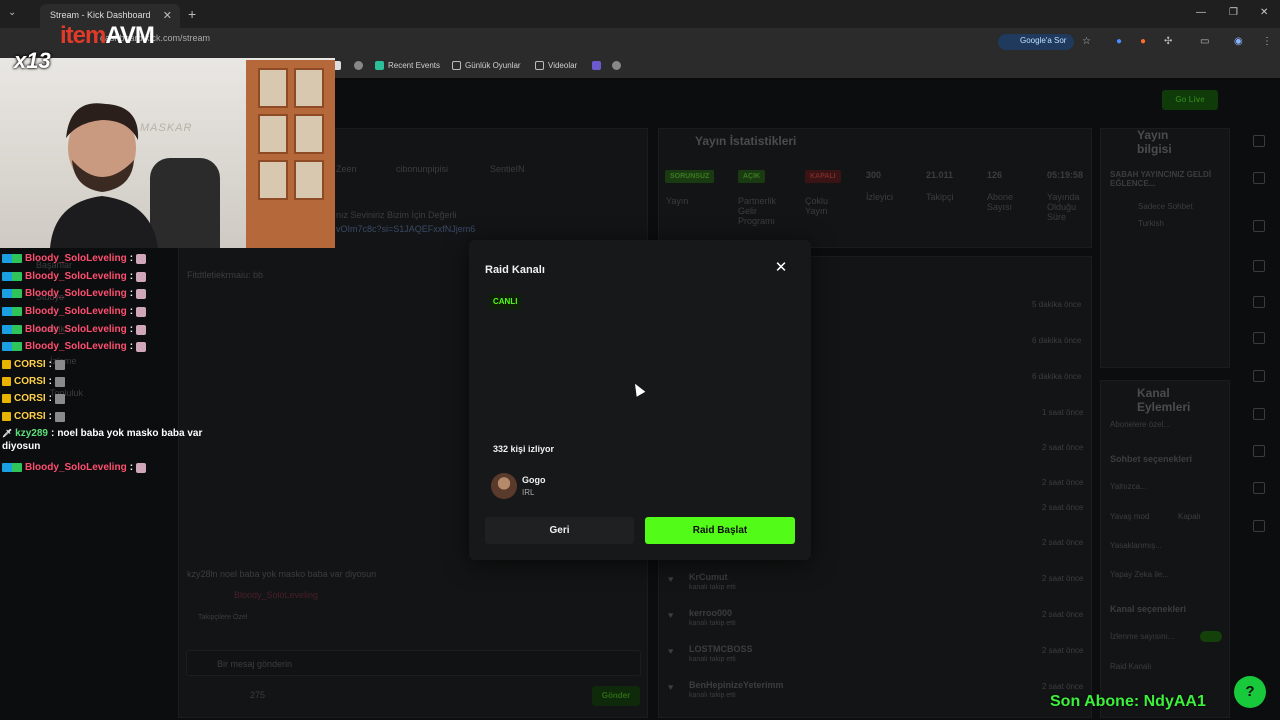 The width and height of the screenshot is (1280, 720). Describe the element at coordinates (1168, 41) in the screenshot. I see `extensions-puzzle-icon: ✣` at that location.